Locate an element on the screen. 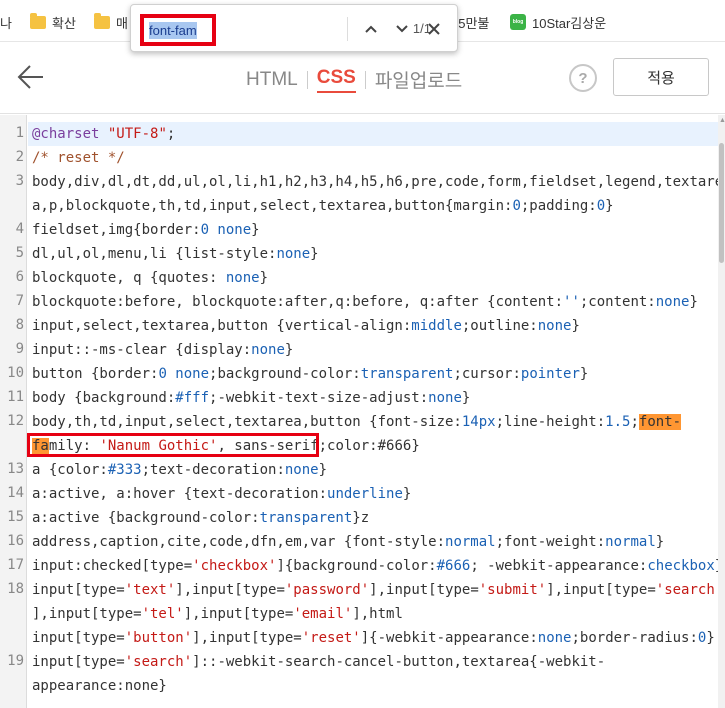 Image resolution: width=725 pixels, height=708 pixels. chevron-down-icon is located at coordinates (402, 29).